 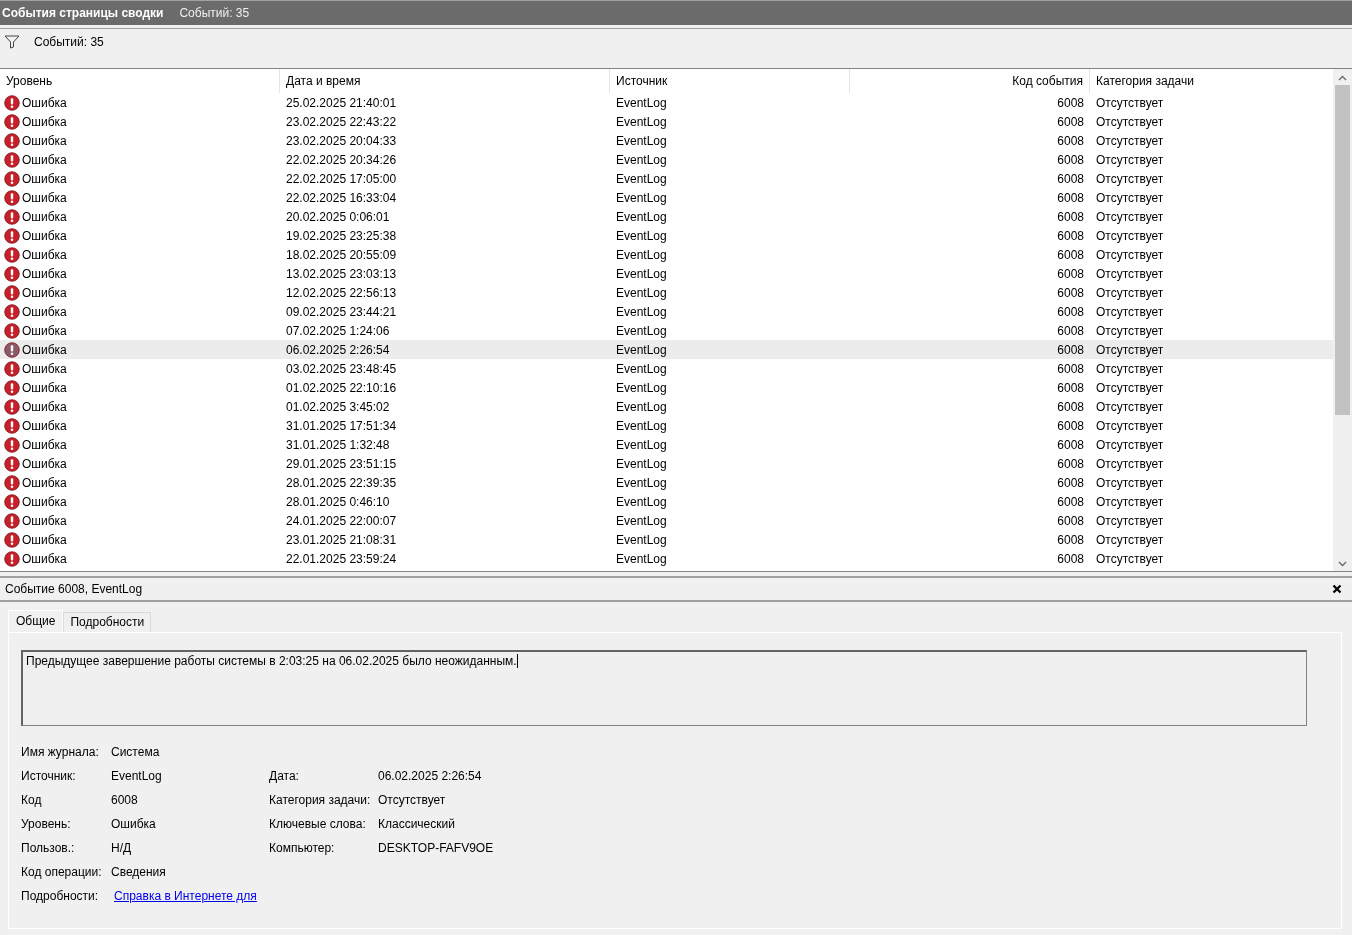 What do you see at coordinates (107, 622) in the screenshot?
I see `tab: Подробности` at bounding box center [107, 622].